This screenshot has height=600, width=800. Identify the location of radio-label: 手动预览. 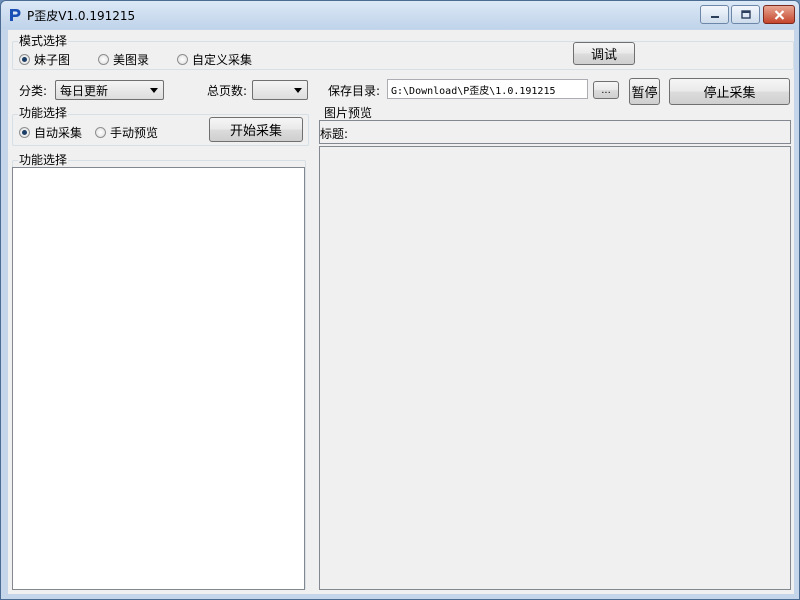
(134, 133).